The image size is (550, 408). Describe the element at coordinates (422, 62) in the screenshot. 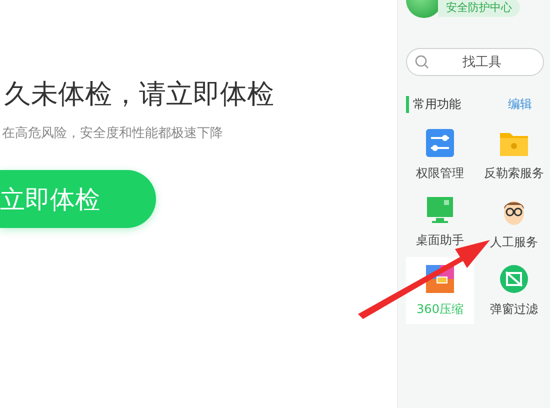

I see `search-icon` at that location.